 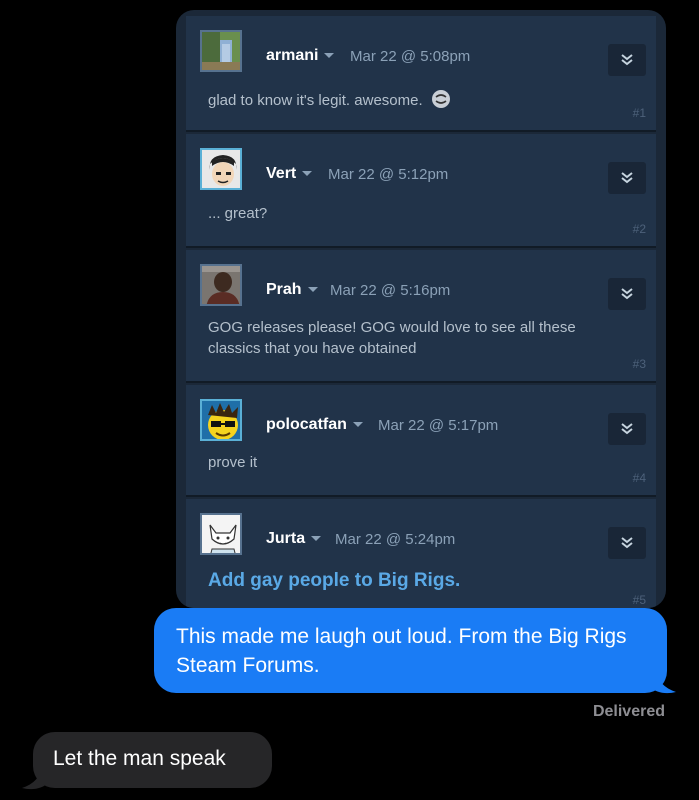 I want to click on received-message-bubble: Let the man speak, so click(x=152, y=760).